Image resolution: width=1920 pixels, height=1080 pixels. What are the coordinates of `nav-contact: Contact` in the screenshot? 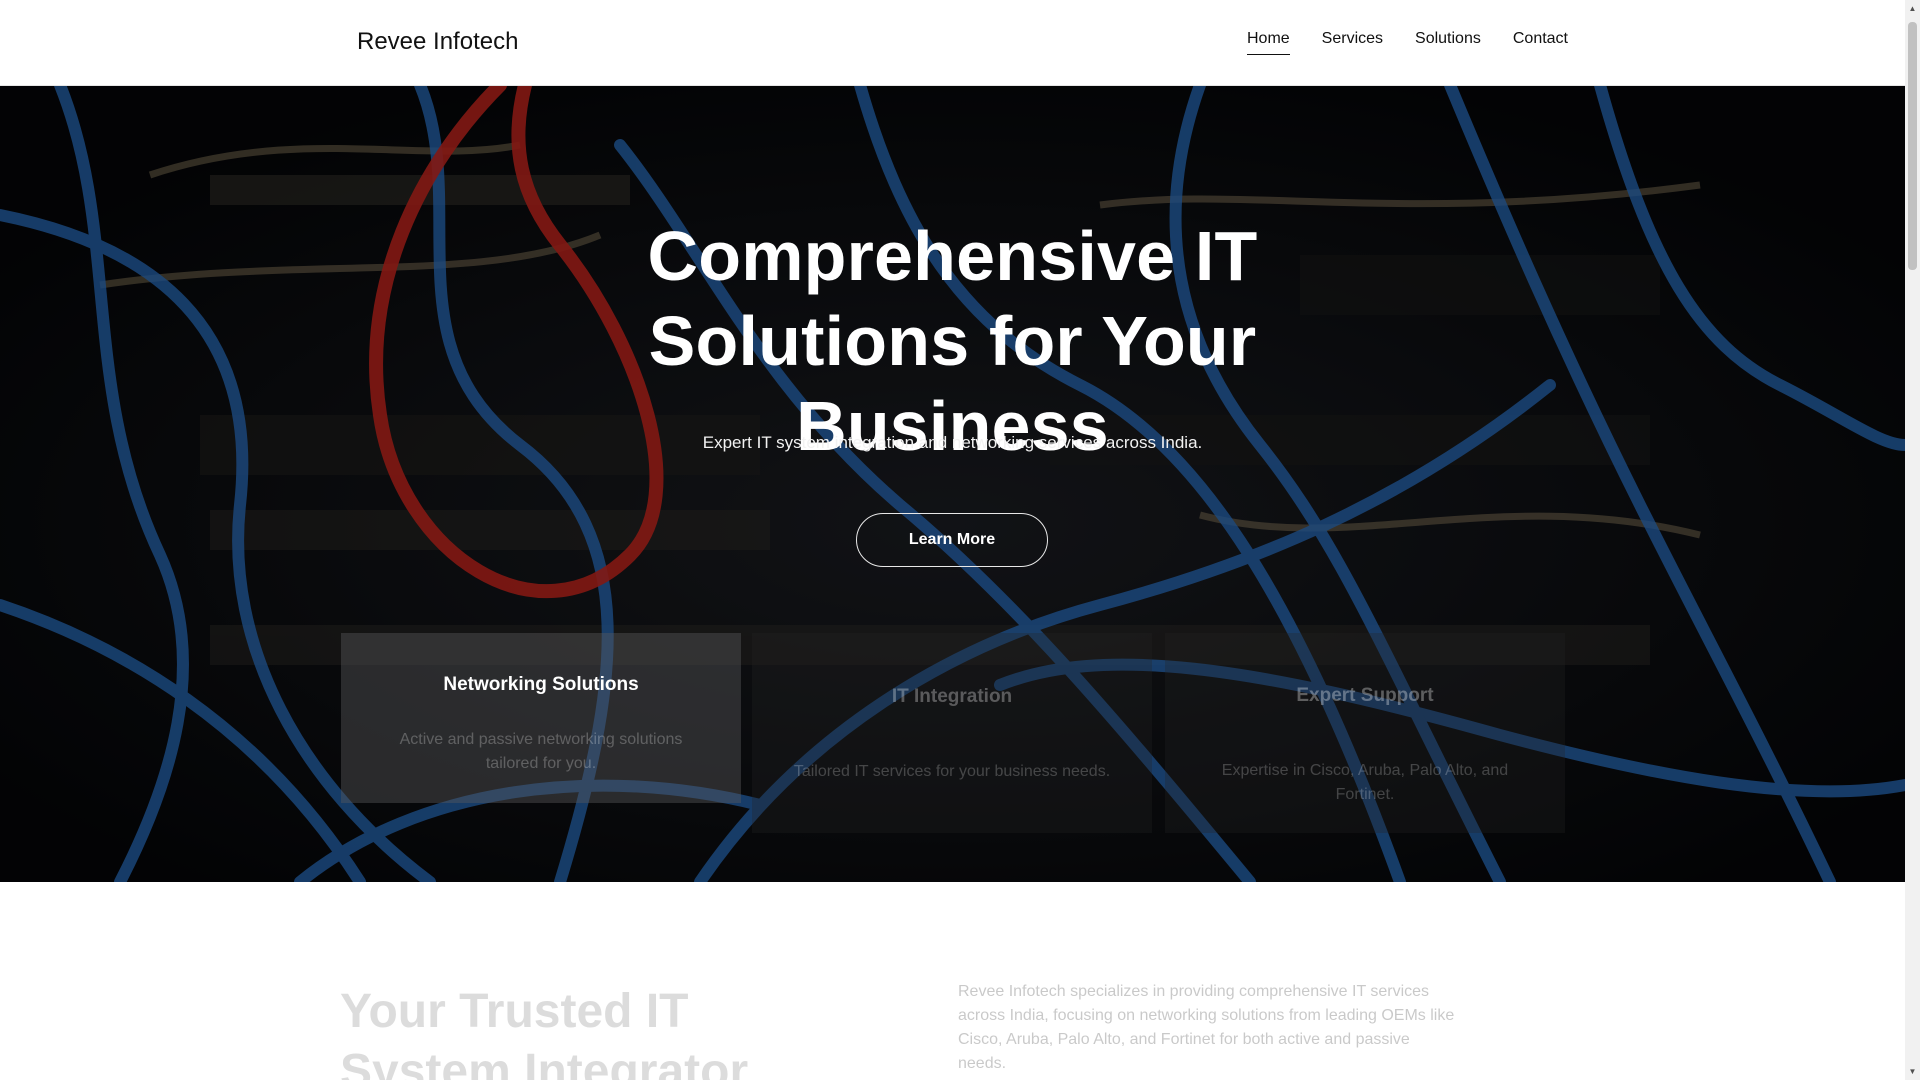 It's located at (1540, 42).